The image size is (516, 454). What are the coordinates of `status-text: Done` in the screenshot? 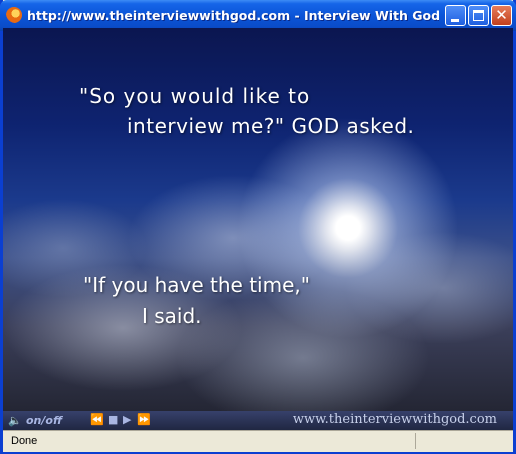 It's located at (24, 441).